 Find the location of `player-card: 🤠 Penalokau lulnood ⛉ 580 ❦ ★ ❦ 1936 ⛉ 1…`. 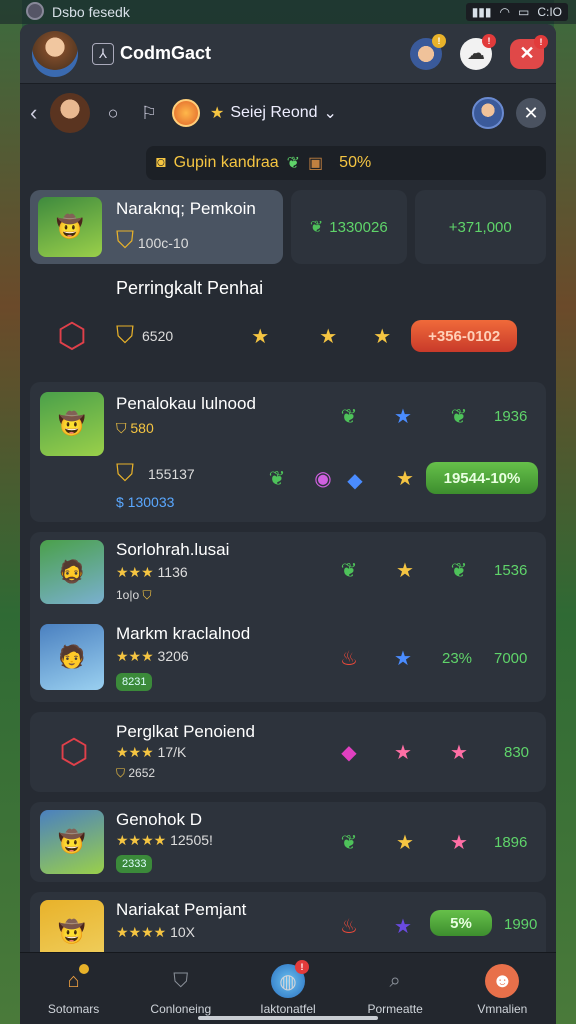

player-card: 🤠 Penalokau lulnood ⛉ 580 ❦ ★ ❦ 1936 ⛉ 1… is located at coordinates (288, 452).